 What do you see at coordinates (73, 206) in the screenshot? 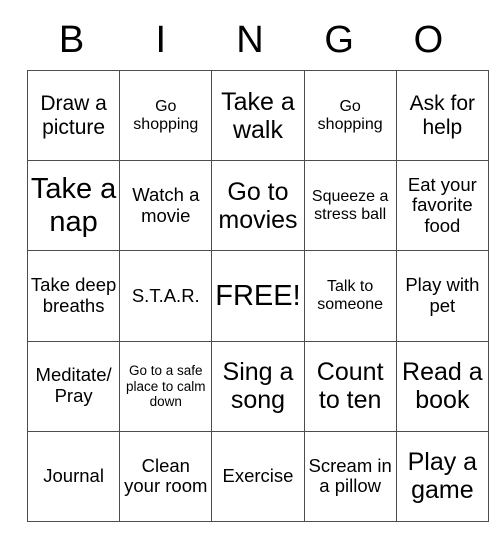
I see `bingo-cell: Take a nap` at bounding box center [73, 206].